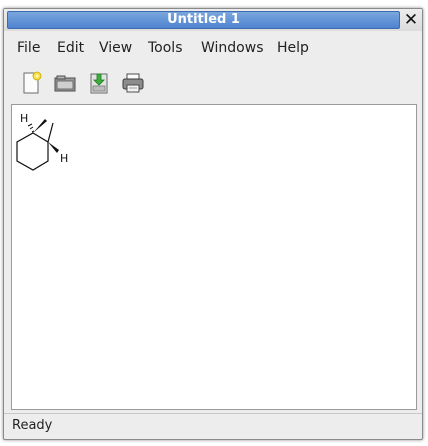 The width and height of the screenshot is (428, 446). I want to click on status-text: Ready, so click(32, 425).